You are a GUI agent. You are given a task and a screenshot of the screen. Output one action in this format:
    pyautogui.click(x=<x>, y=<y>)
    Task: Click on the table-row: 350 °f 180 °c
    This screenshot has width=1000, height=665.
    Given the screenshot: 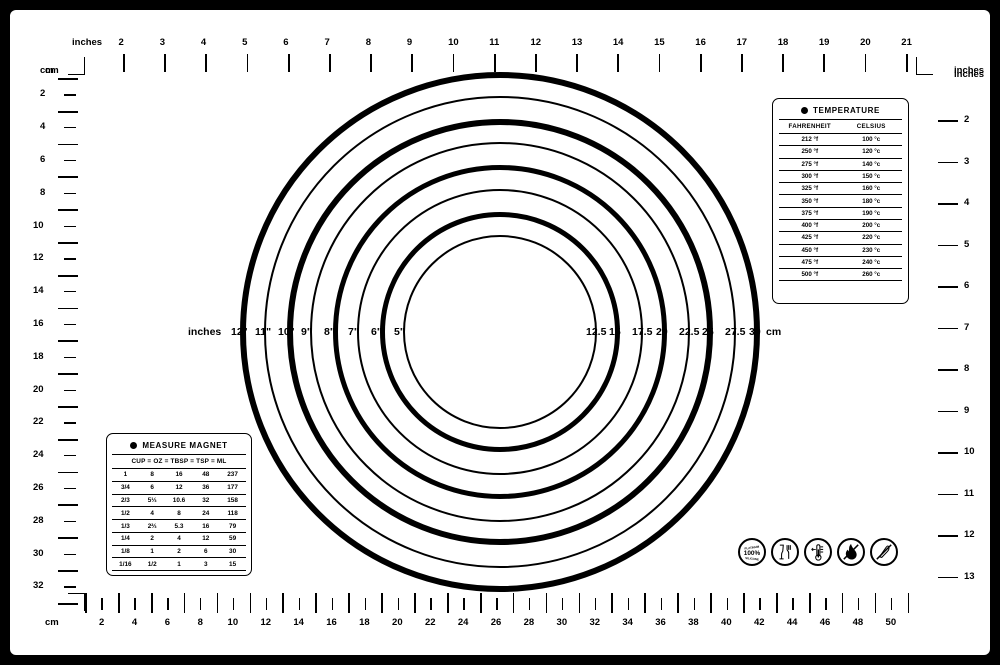 What is the action you would take?
    pyautogui.click(x=840, y=201)
    